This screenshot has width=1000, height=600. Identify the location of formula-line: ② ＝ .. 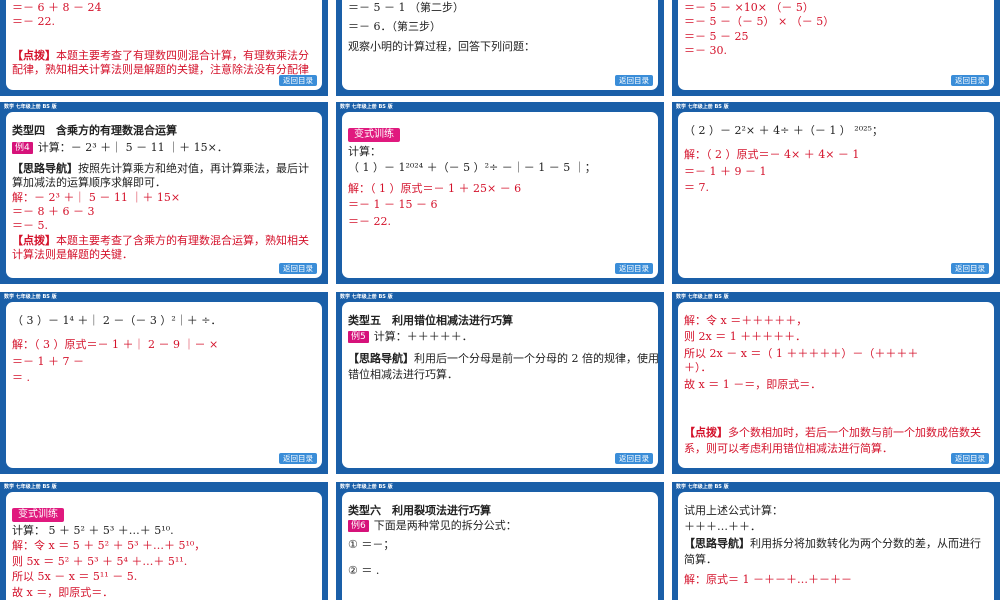
(364, 571).